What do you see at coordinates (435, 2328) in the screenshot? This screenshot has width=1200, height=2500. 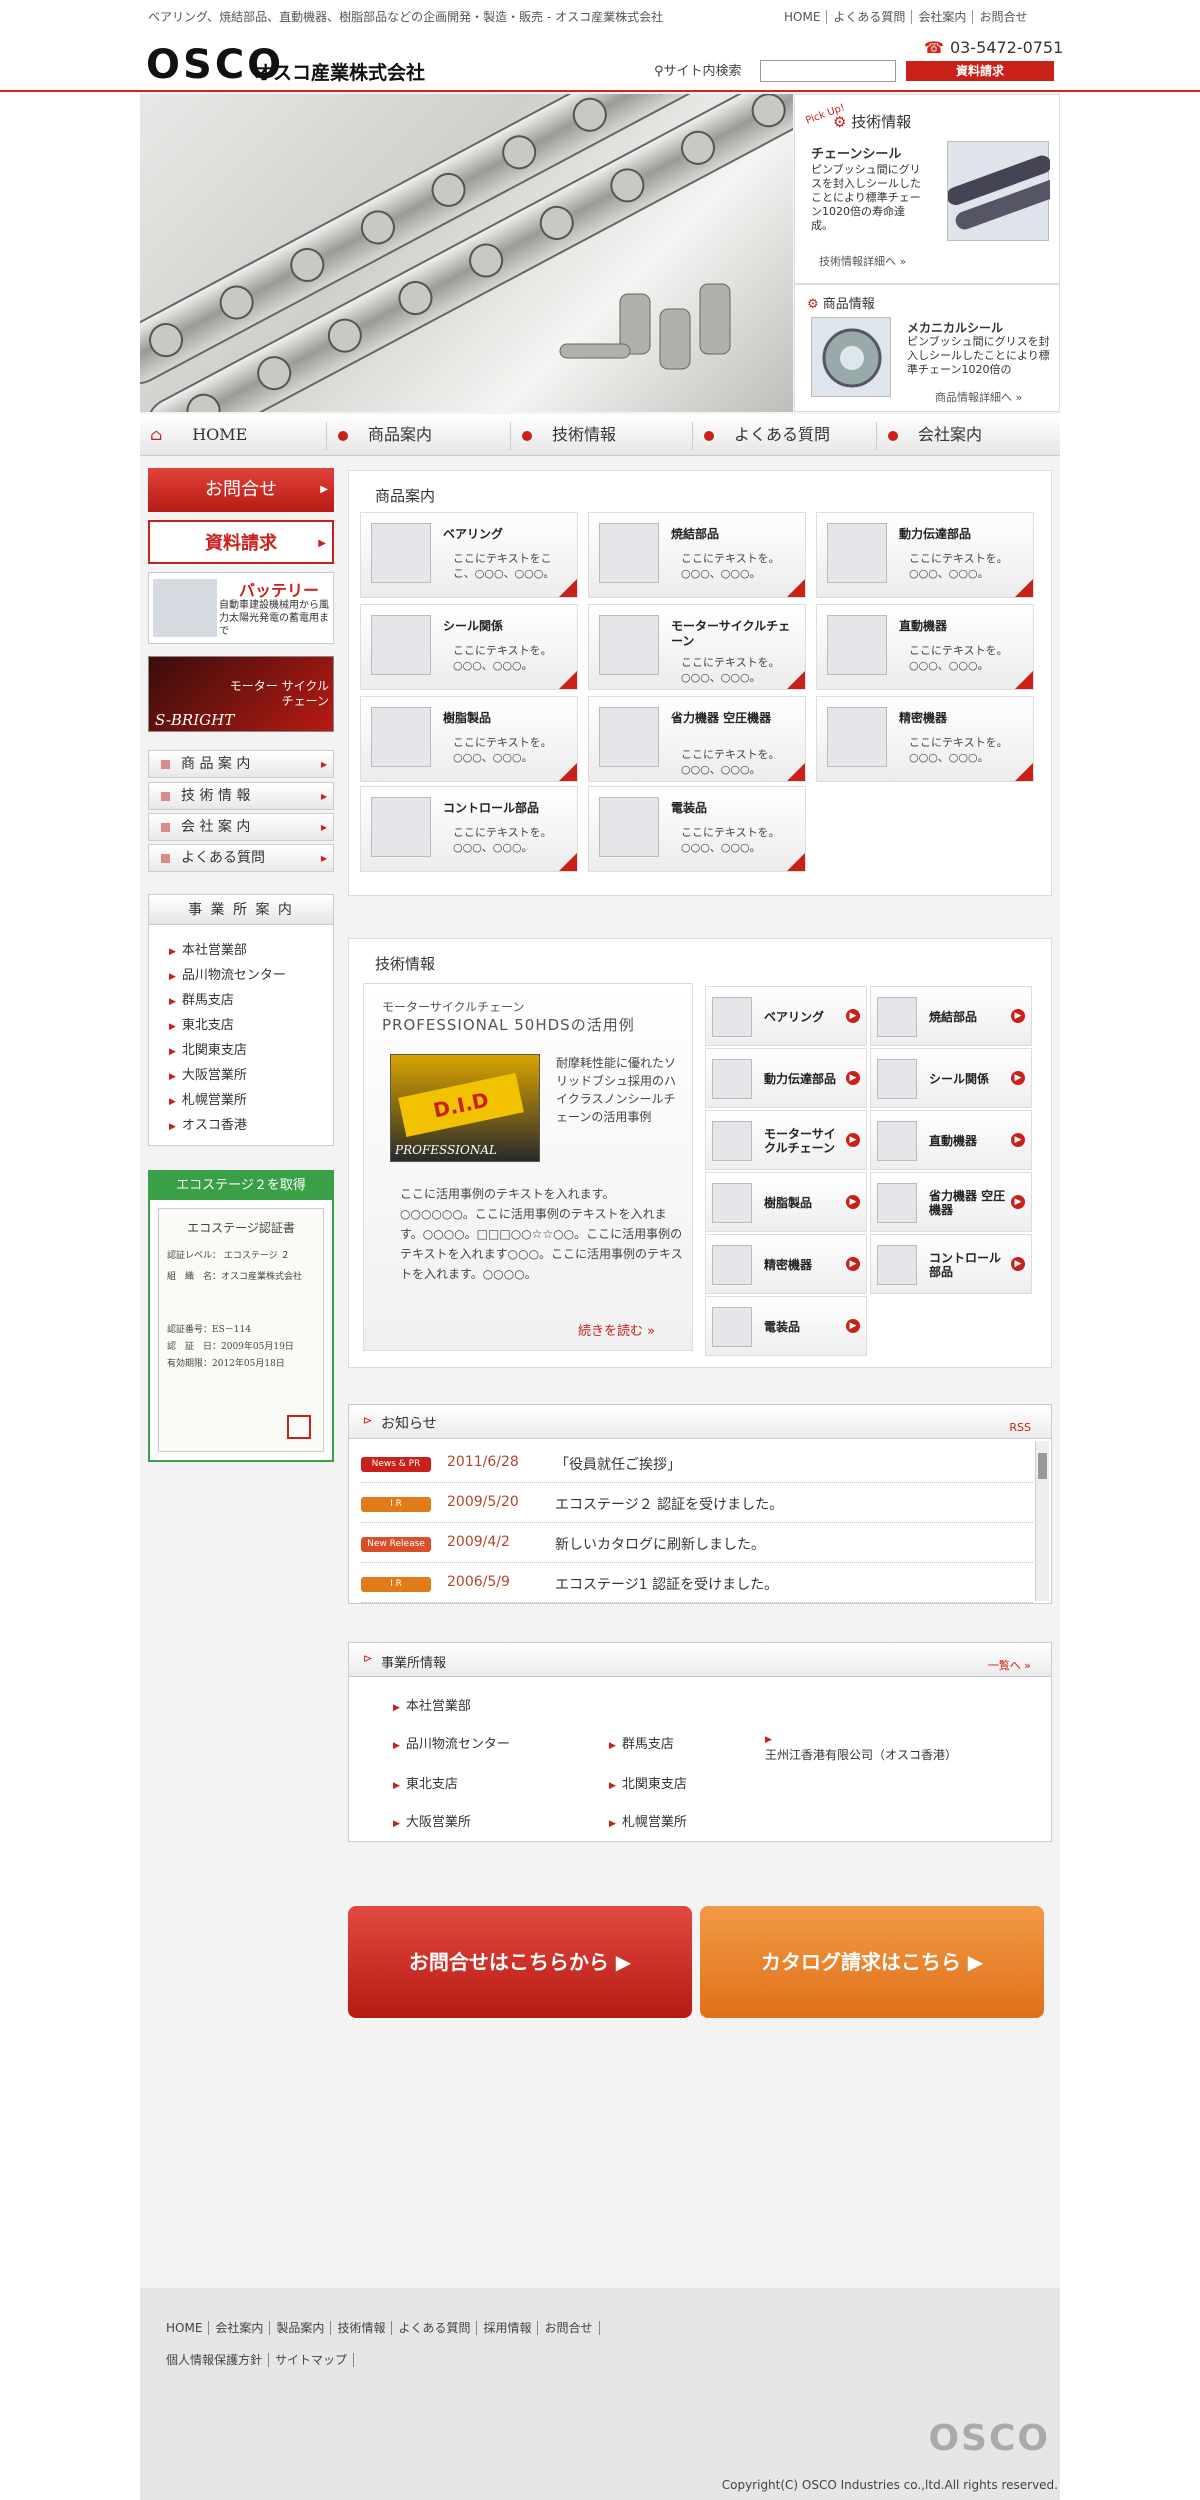 I see `footer-link: よくある質問` at bounding box center [435, 2328].